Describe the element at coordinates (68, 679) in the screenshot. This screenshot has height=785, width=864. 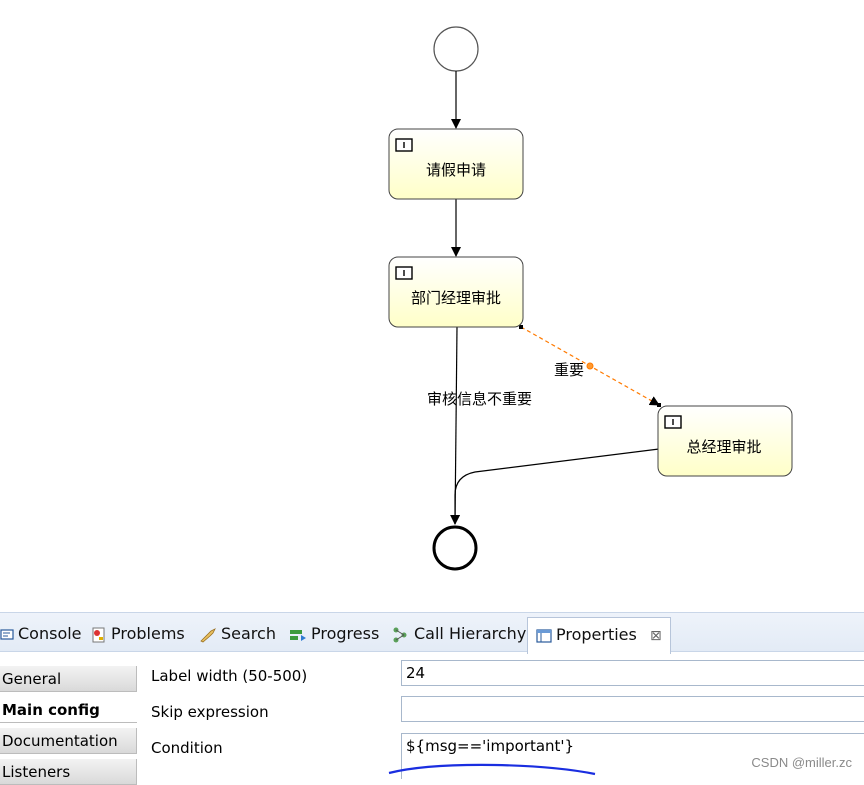
I see `sidebar-item-general: General` at that location.